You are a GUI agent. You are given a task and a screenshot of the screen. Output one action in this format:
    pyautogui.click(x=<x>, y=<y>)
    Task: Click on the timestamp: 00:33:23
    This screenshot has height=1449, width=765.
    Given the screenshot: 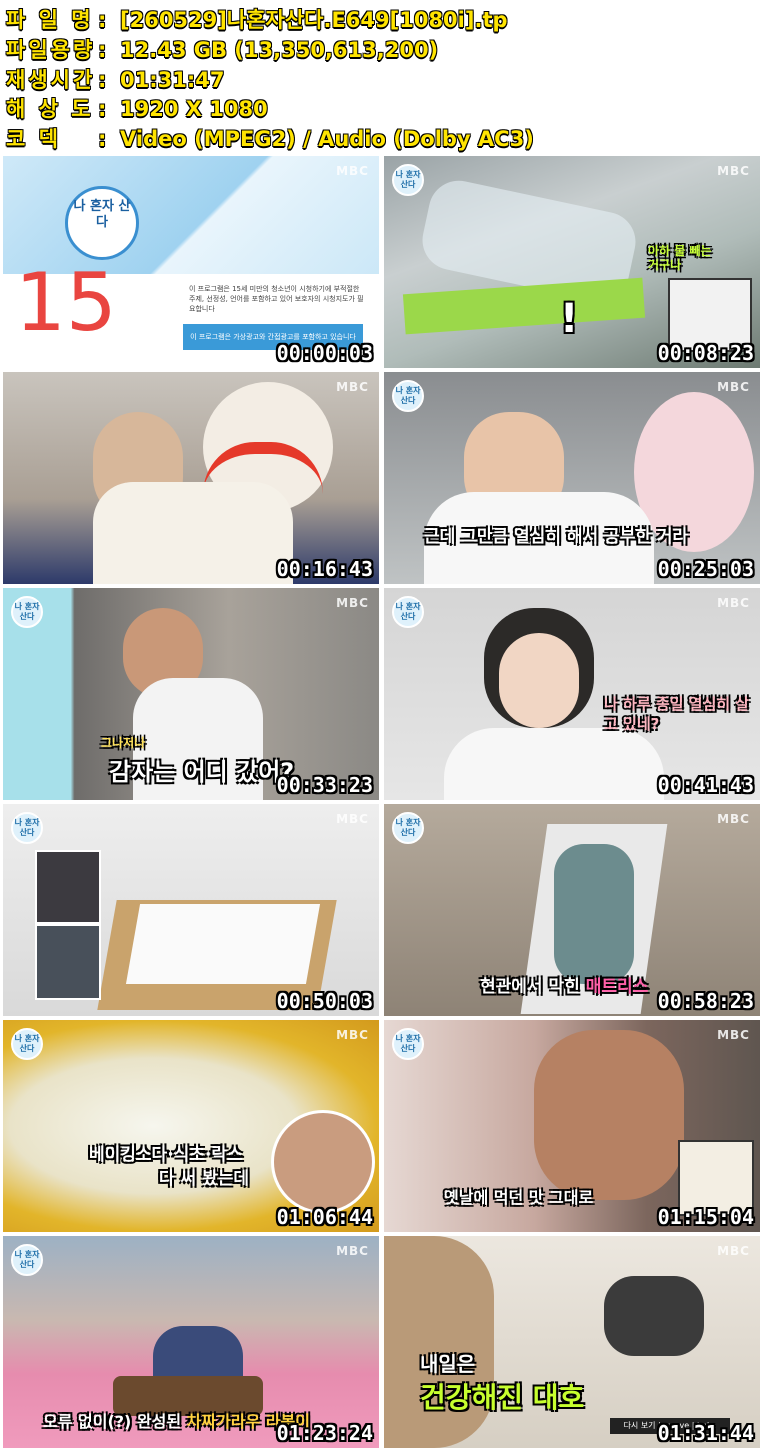 What is the action you would take?
    pyautogui.click(x=324, y=785)
    